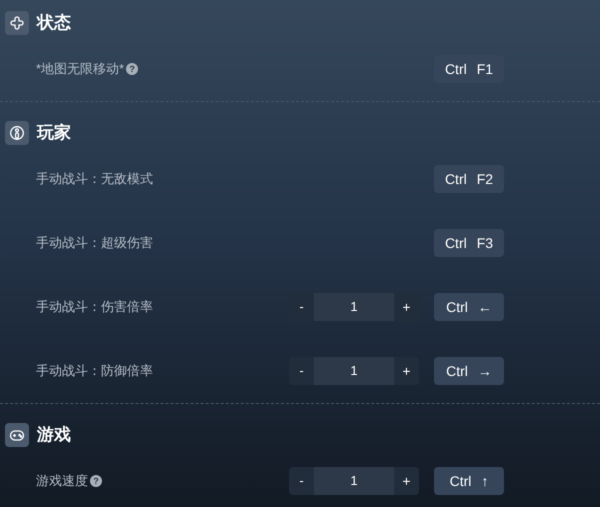  Describe the element at coordinates (54, 435) in the screenshot. I see `section-title: 游戏` at that location.